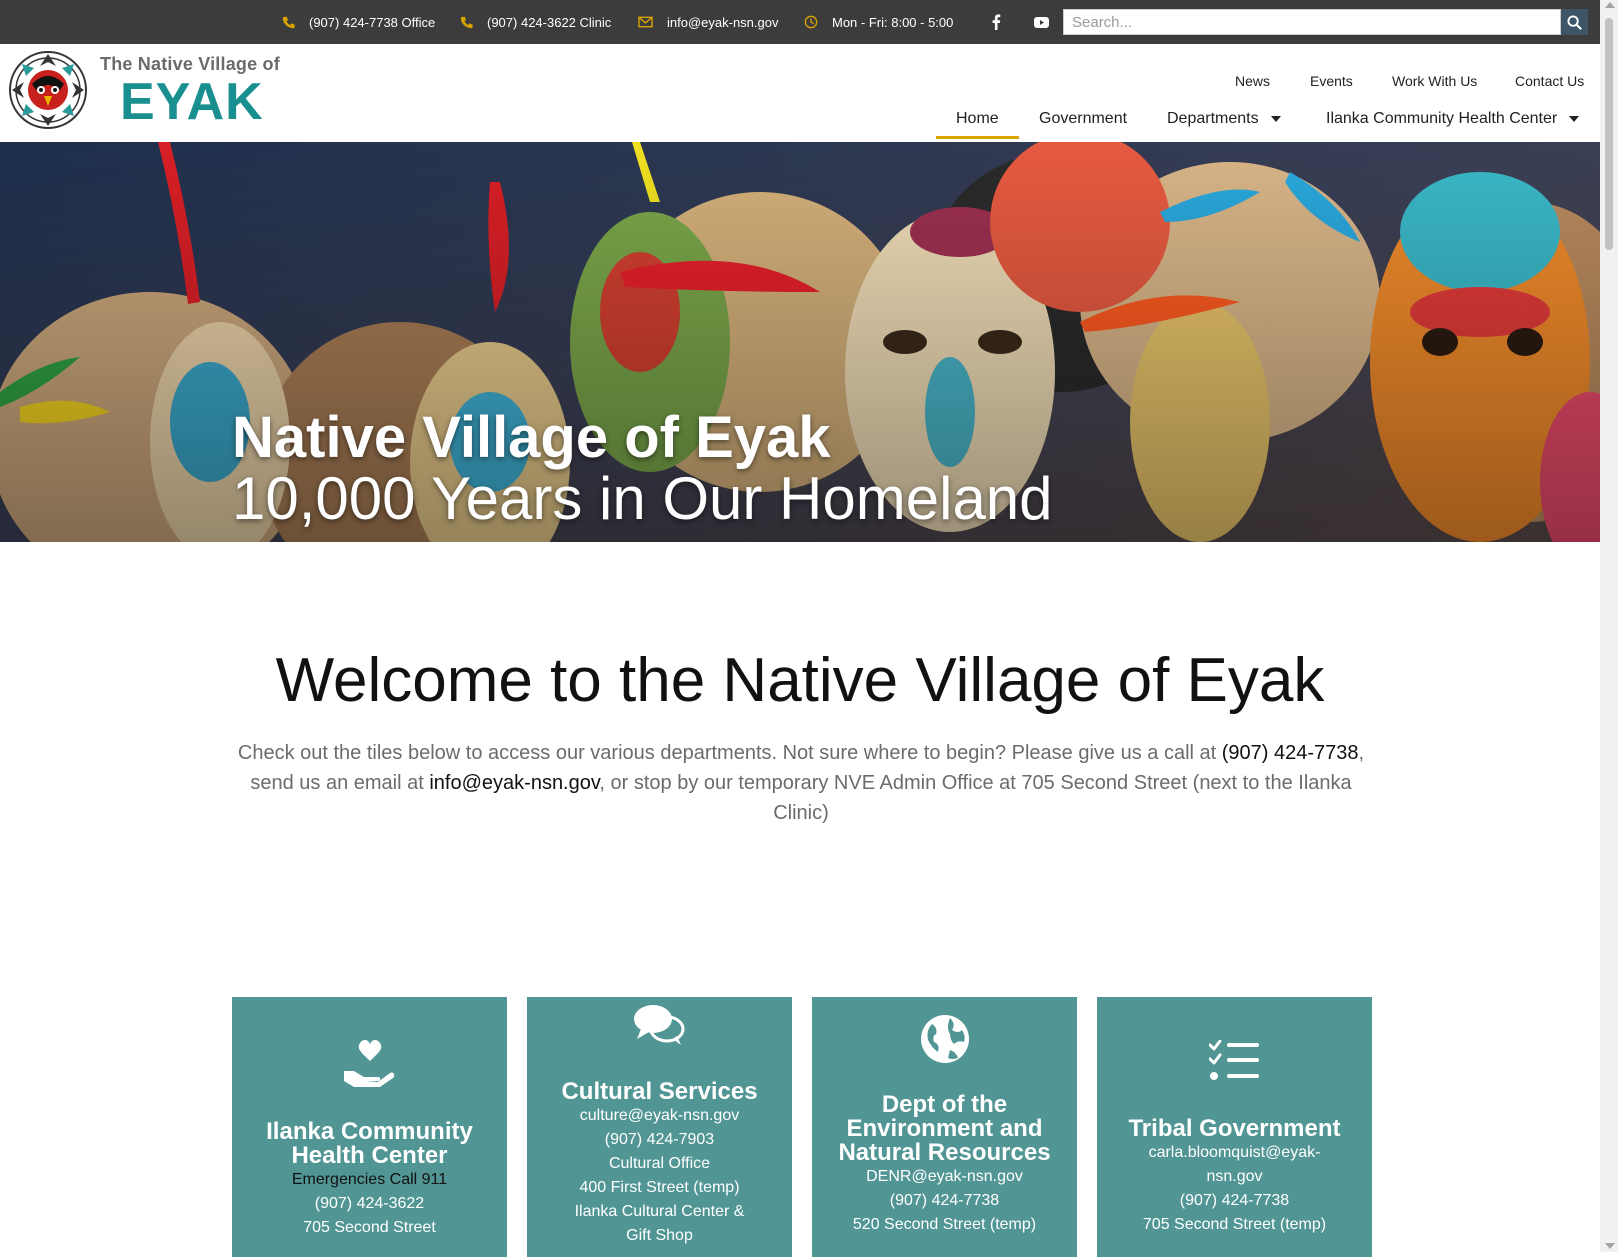 The height and width of the screenshot is (1257, 1618). What do you see at coordinates (1290, 753) in the screenshot?
I see `welcome-phone-link: (907) 424-7738` at bounding box center [1290, 753].